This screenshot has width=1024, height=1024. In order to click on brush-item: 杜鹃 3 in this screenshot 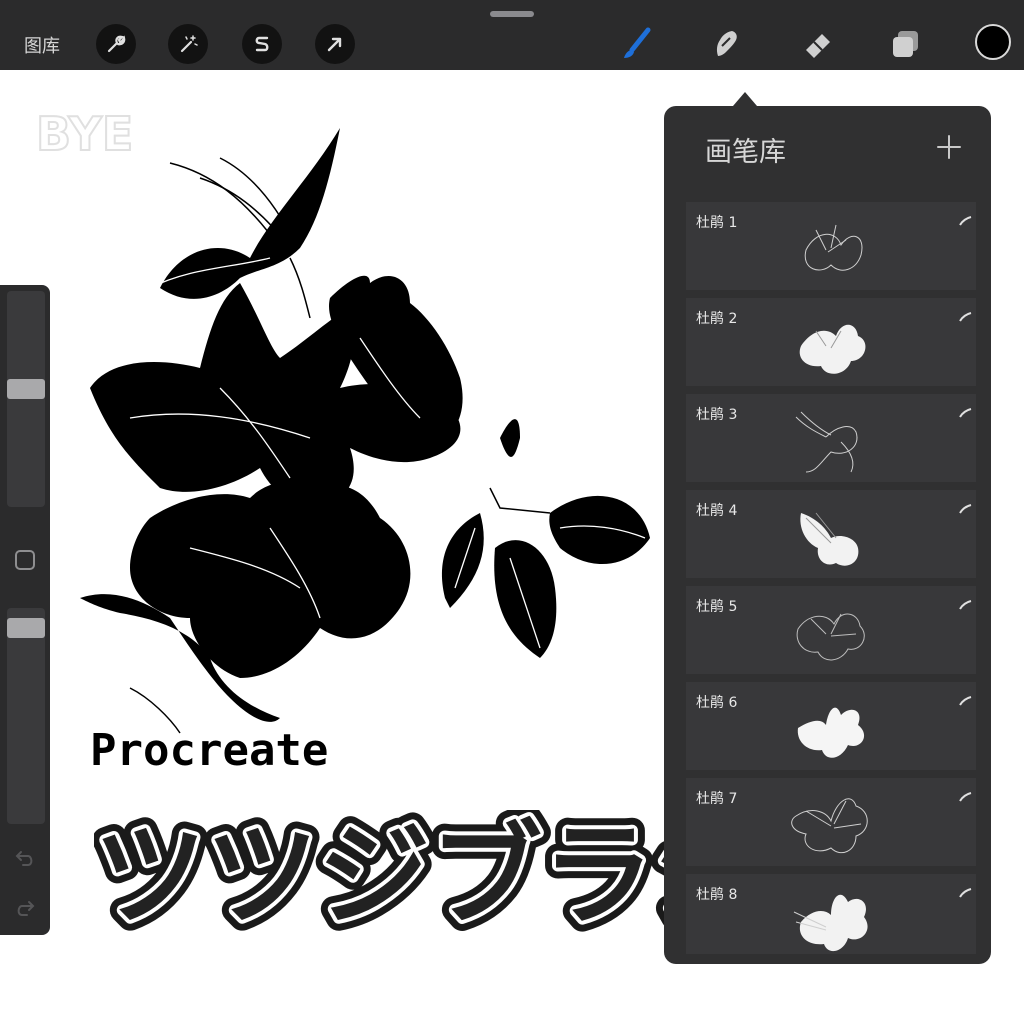, I will do `click(831, 438)`.